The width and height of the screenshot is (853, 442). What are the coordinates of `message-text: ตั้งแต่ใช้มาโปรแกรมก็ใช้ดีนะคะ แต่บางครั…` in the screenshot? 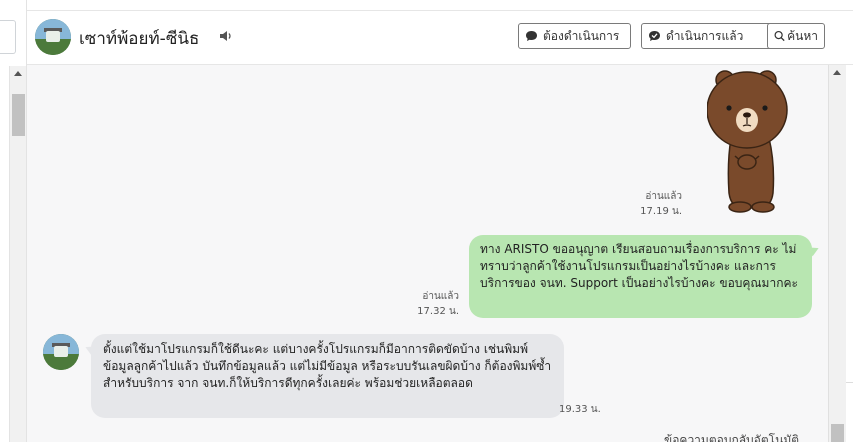 It's located at (327, 366).